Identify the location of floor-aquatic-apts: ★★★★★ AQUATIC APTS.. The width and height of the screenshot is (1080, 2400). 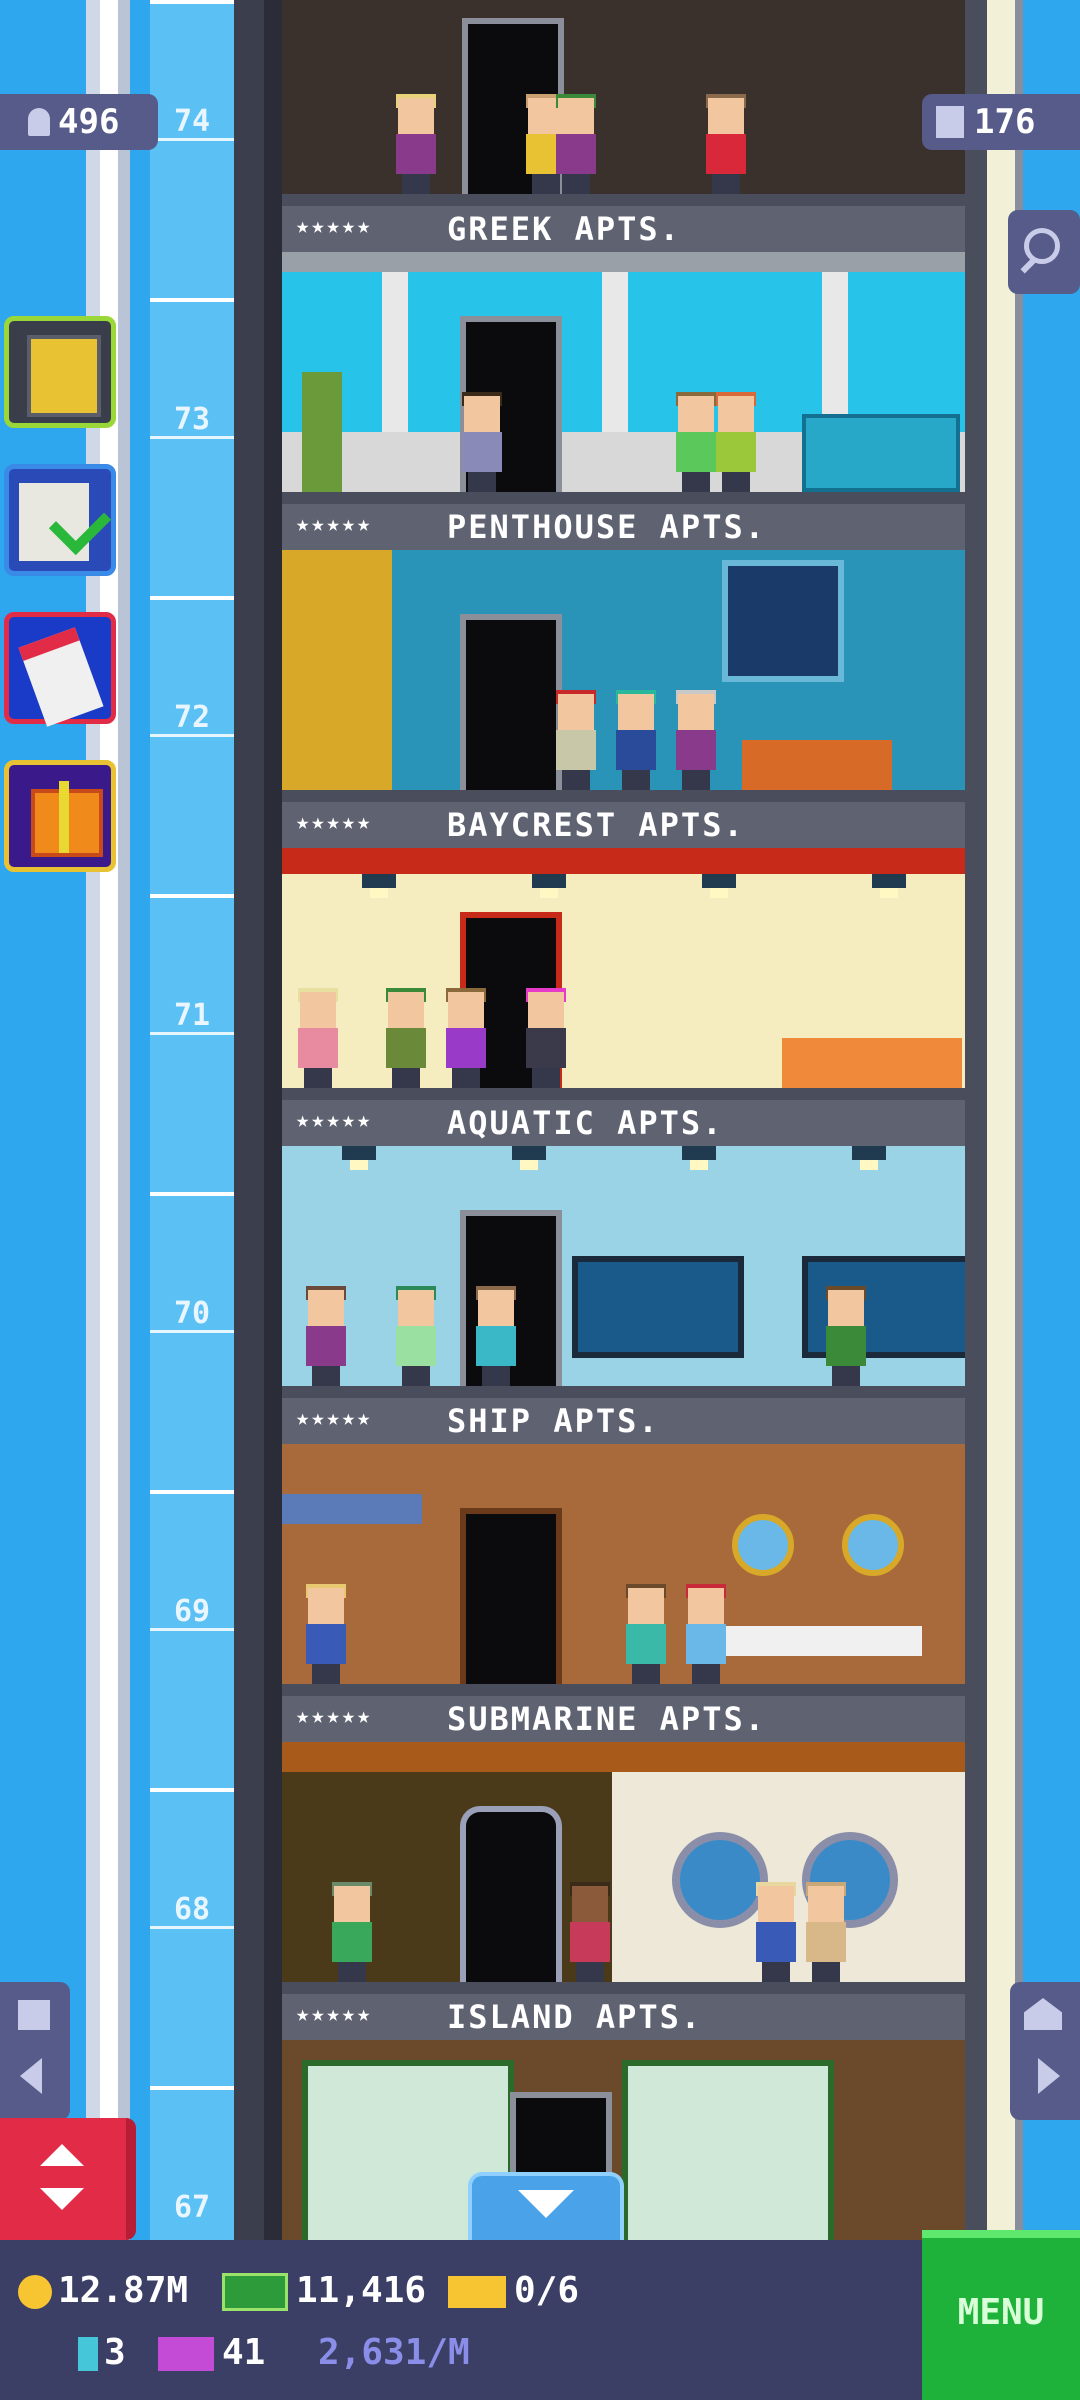
(623, 1249).